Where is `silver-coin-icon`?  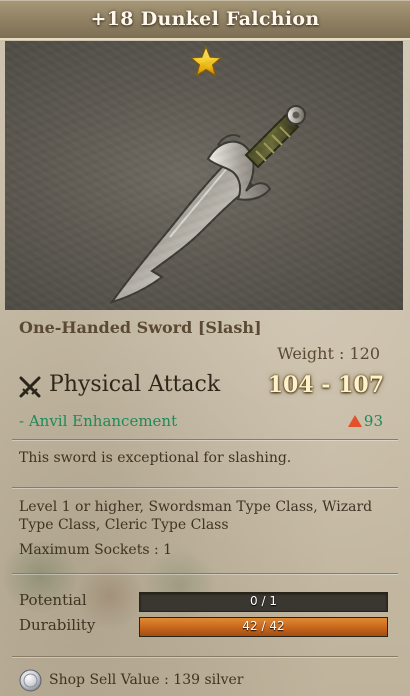
silver-coin-icon is located at coordinates (30, 680).